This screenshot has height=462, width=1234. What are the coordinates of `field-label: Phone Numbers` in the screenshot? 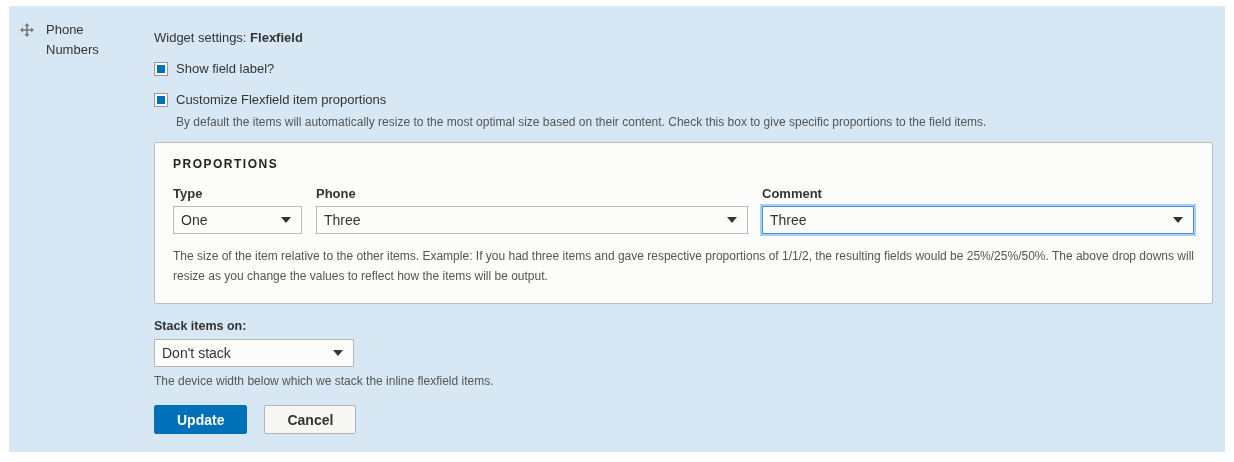 It's located at (73, 40).